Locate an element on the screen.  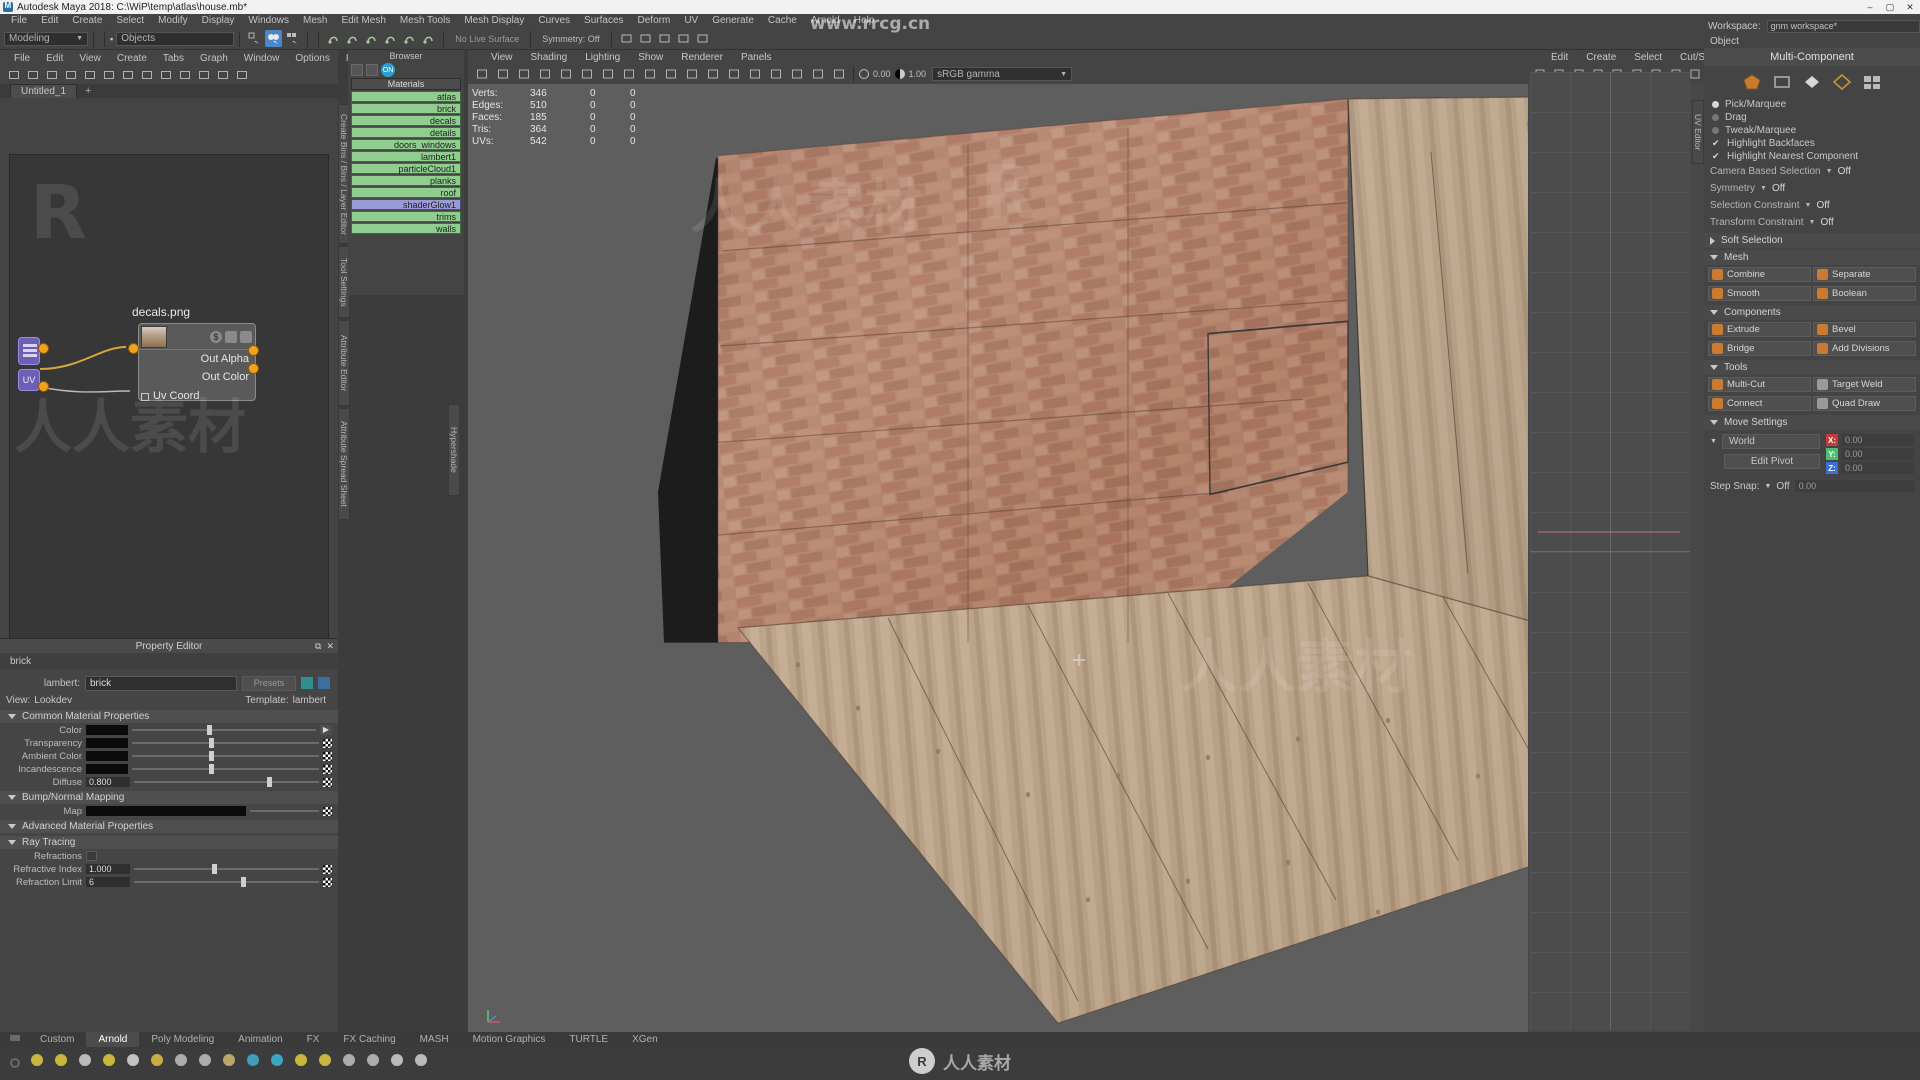
arnold-scene-source-icon is located at coordinates (253, 1060).